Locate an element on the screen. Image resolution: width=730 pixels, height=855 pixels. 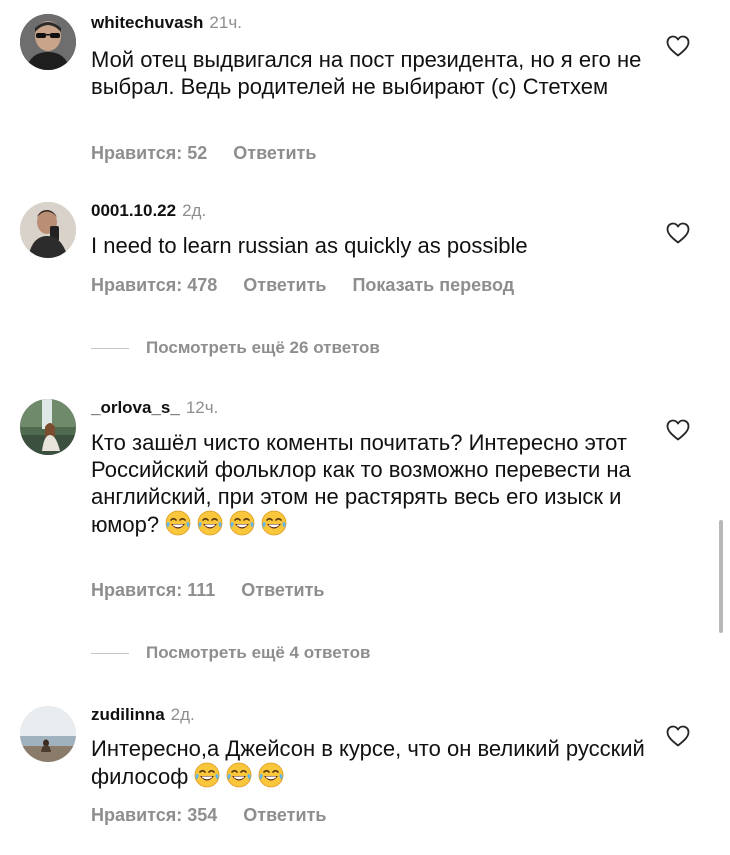
likes-count: Нравится: 354 is located at coordinates (154, 815).